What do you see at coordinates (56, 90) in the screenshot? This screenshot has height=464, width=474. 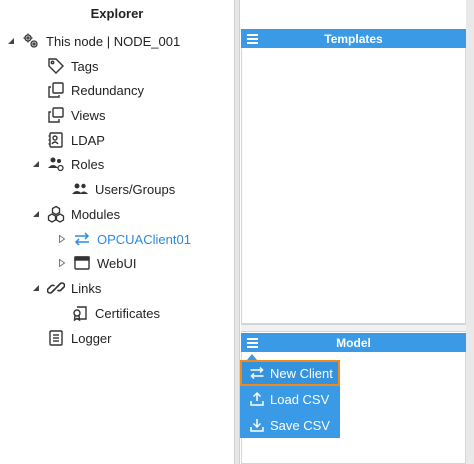 I see `copy-icon` at bounding box center [56, 90].